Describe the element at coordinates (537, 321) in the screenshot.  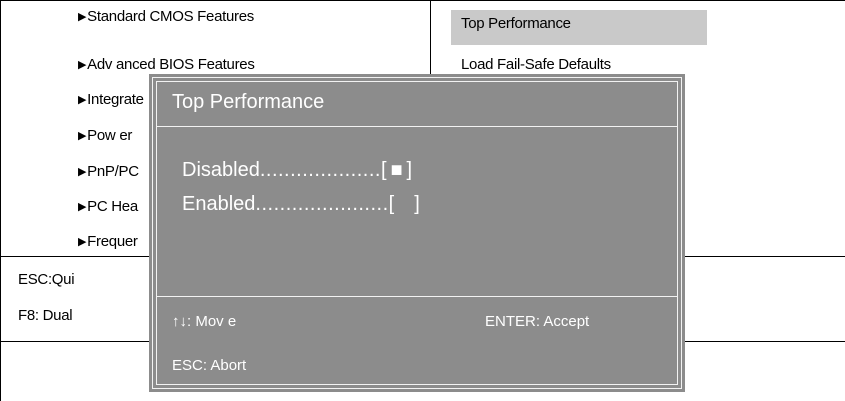
I see `hint-accept: ENTER: Accept` at that location.